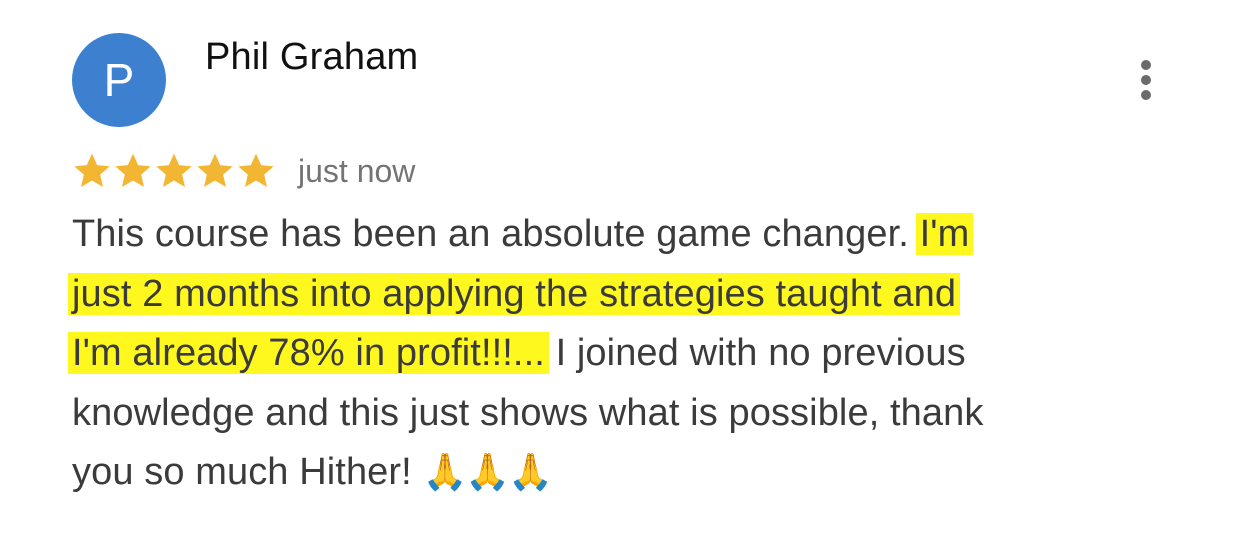 The height and width of the screenshot is (545, 1242). Describe the element at coordinates (357, 170) in the screenshot. I see `review-timestamp: just now` at that location.